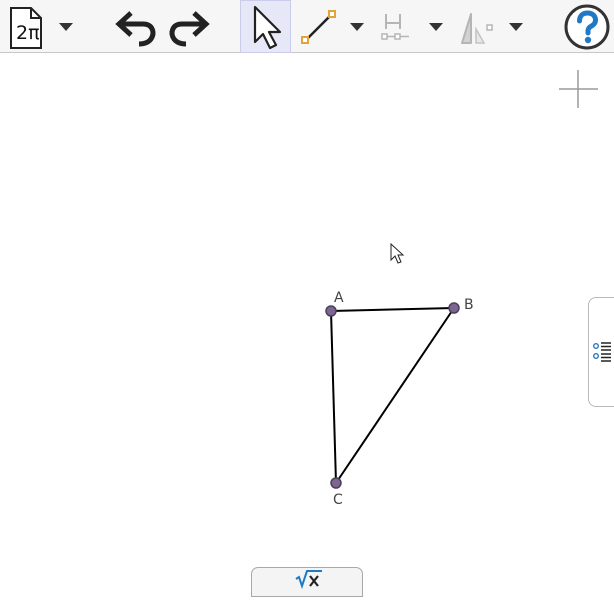 This screenshot has height=600, width=614. I want to click on redo-button, so click(188, 26).